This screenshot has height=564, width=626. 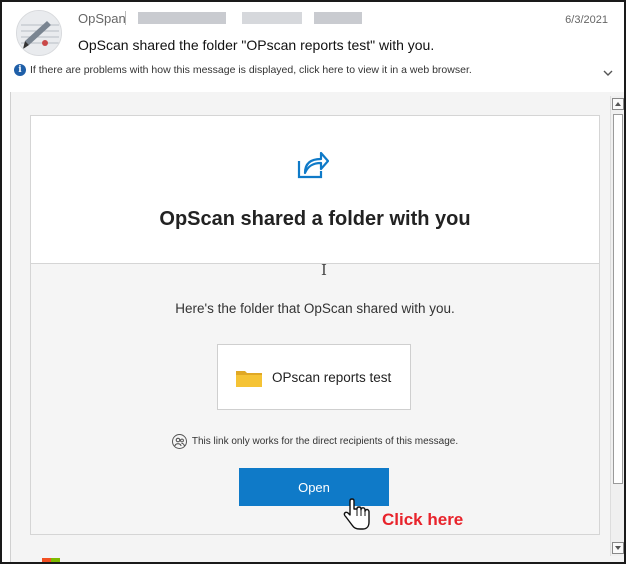 I want to click on microsoft-logo-icon, so click(x=51, y=560).